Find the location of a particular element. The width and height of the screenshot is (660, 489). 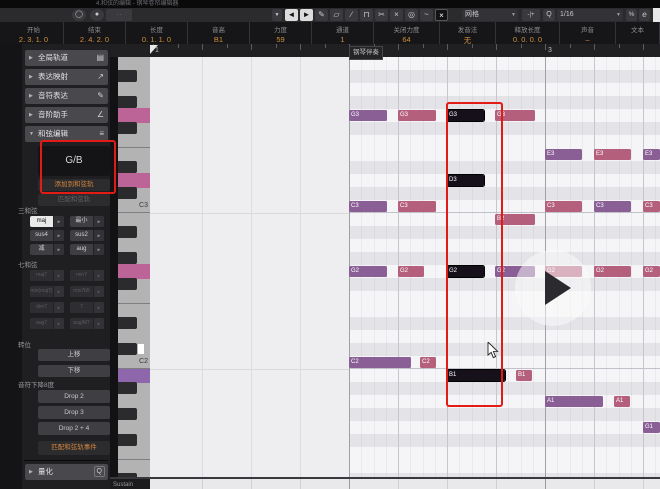

info-field-2: 结束 2. 4. 2. 0 is located at coordinates (95, 33).